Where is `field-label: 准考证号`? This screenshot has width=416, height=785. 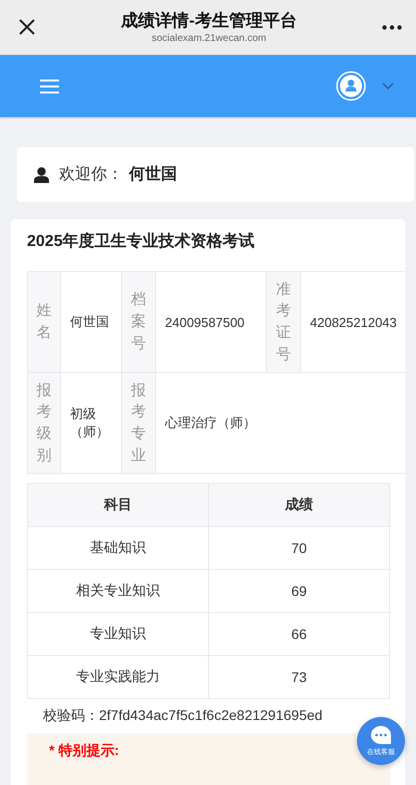 field-label: 准考证号 is located at coordinates (283, 322).